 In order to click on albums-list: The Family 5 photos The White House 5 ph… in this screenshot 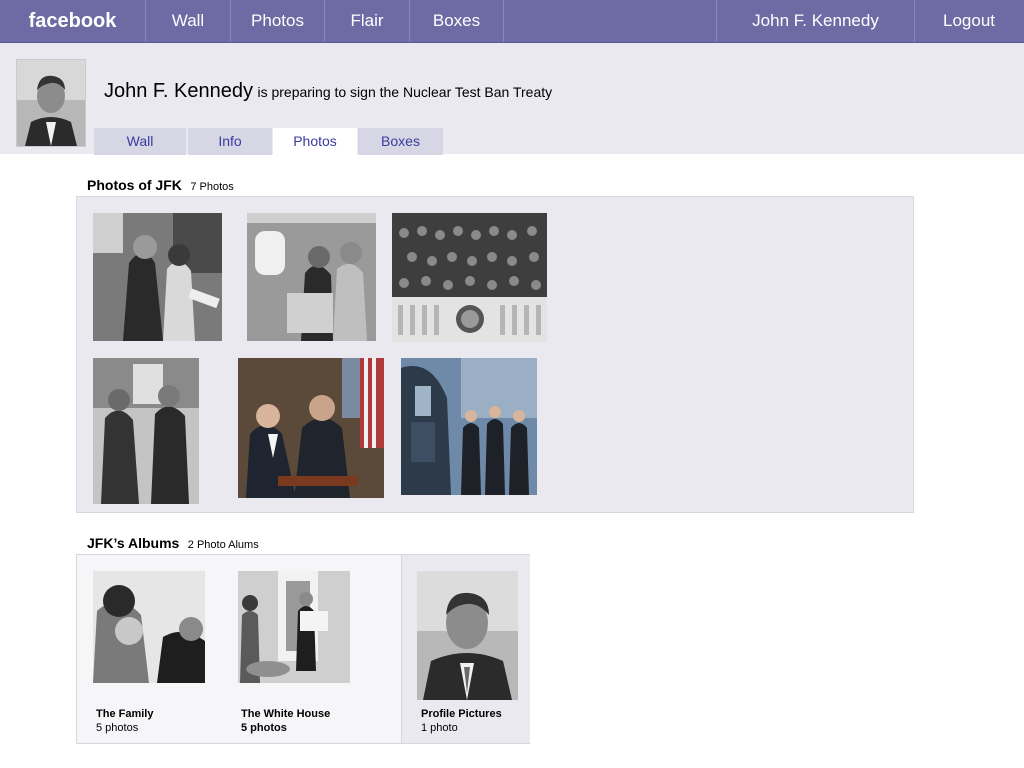, I will do `click(303, 649)`.